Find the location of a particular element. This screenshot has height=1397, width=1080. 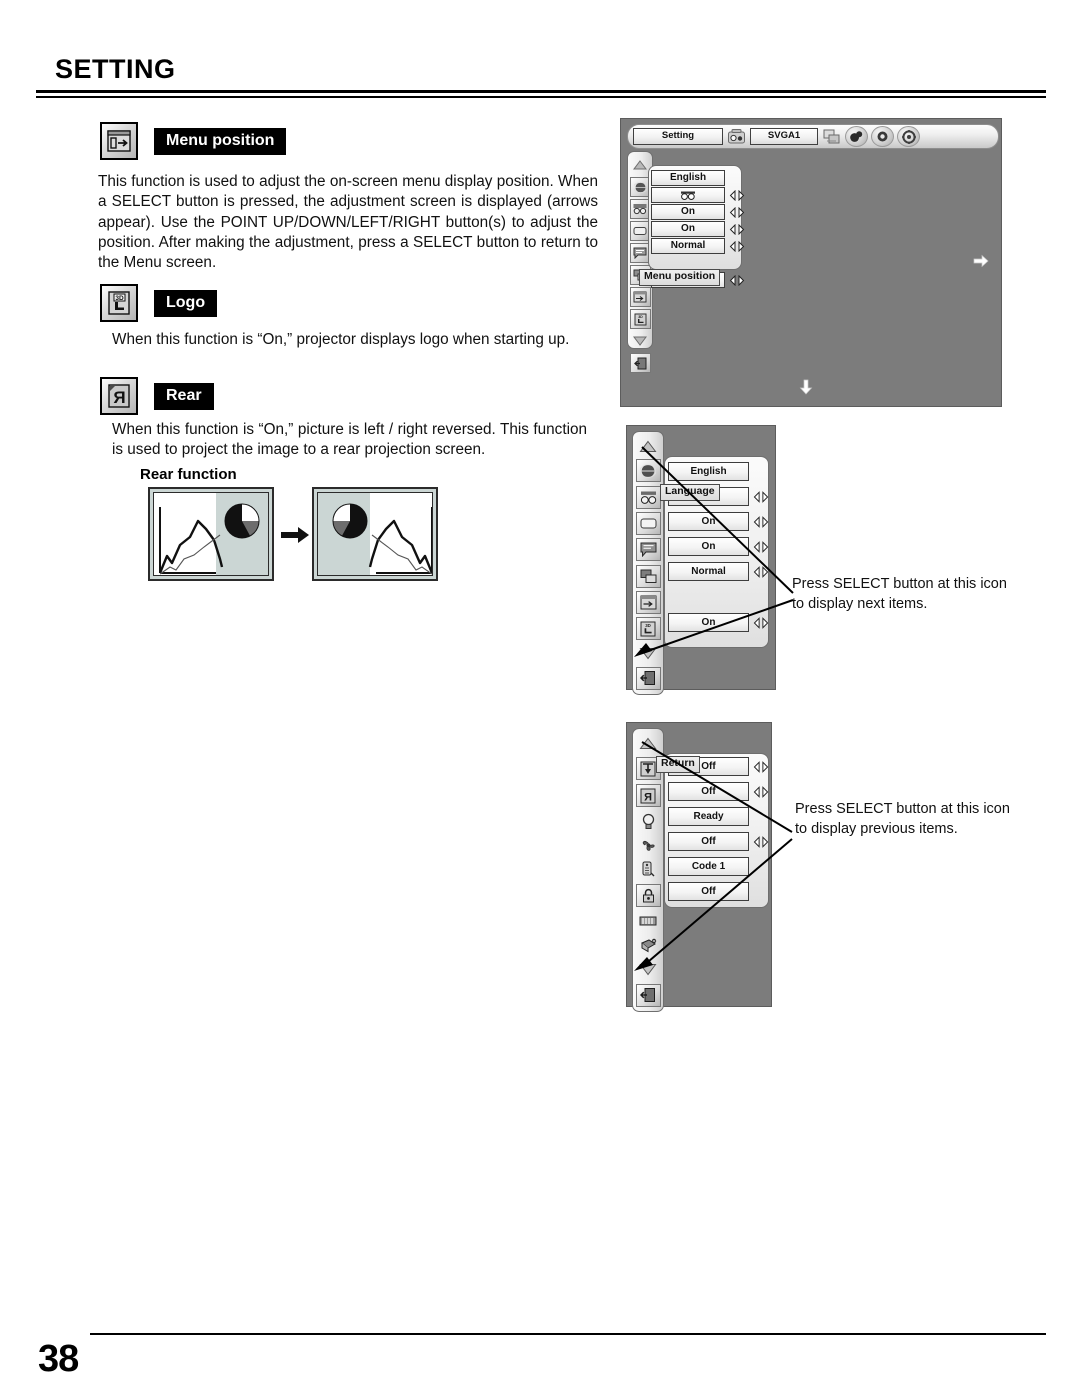

osd-next-row-4: On is located at coordinates (718, 546).